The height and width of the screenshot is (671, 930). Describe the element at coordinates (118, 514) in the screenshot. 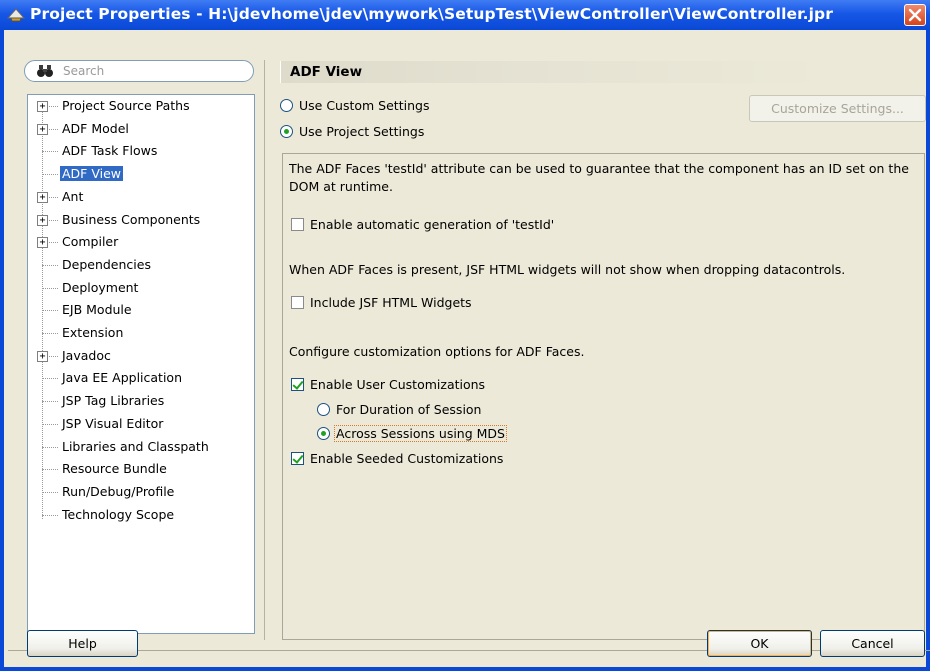

I see `tree-item-label: Technology Scope` at that location.